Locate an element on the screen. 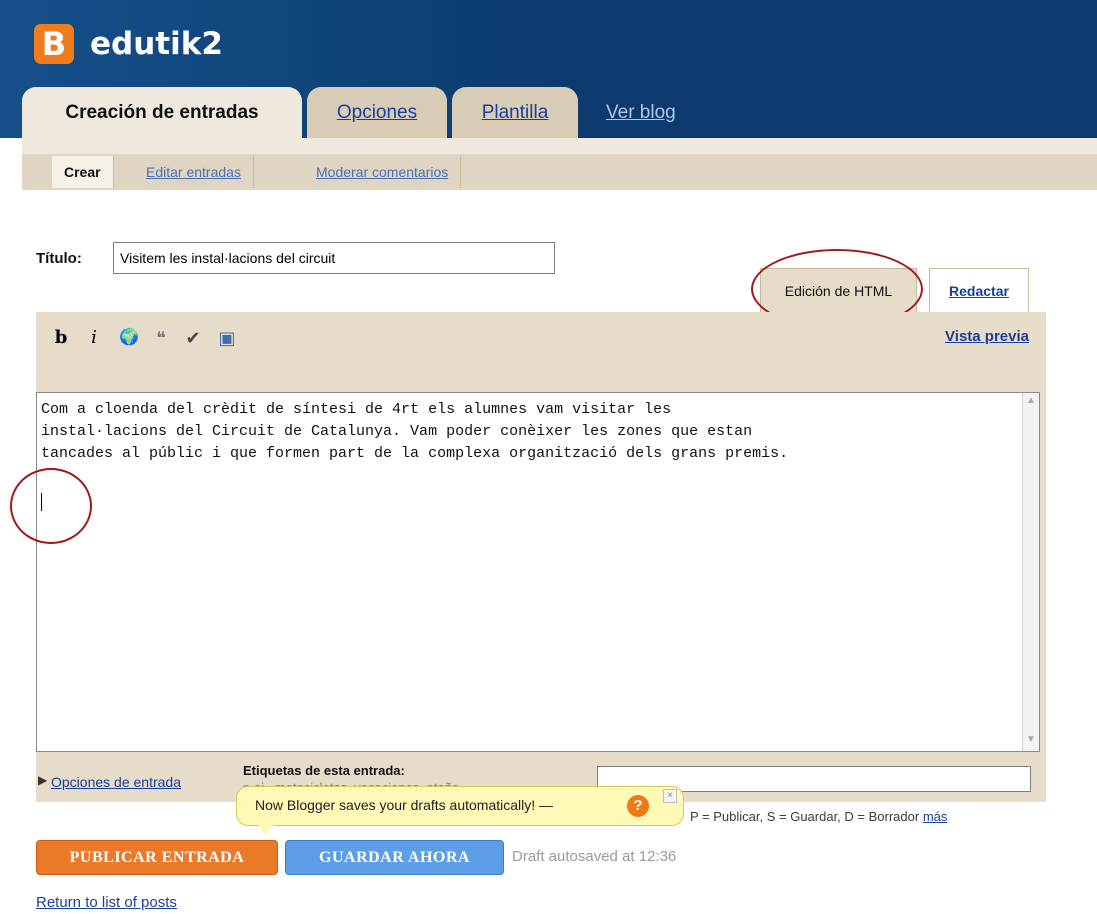  image-icon: ▣ is located at coordinates (227, 338).